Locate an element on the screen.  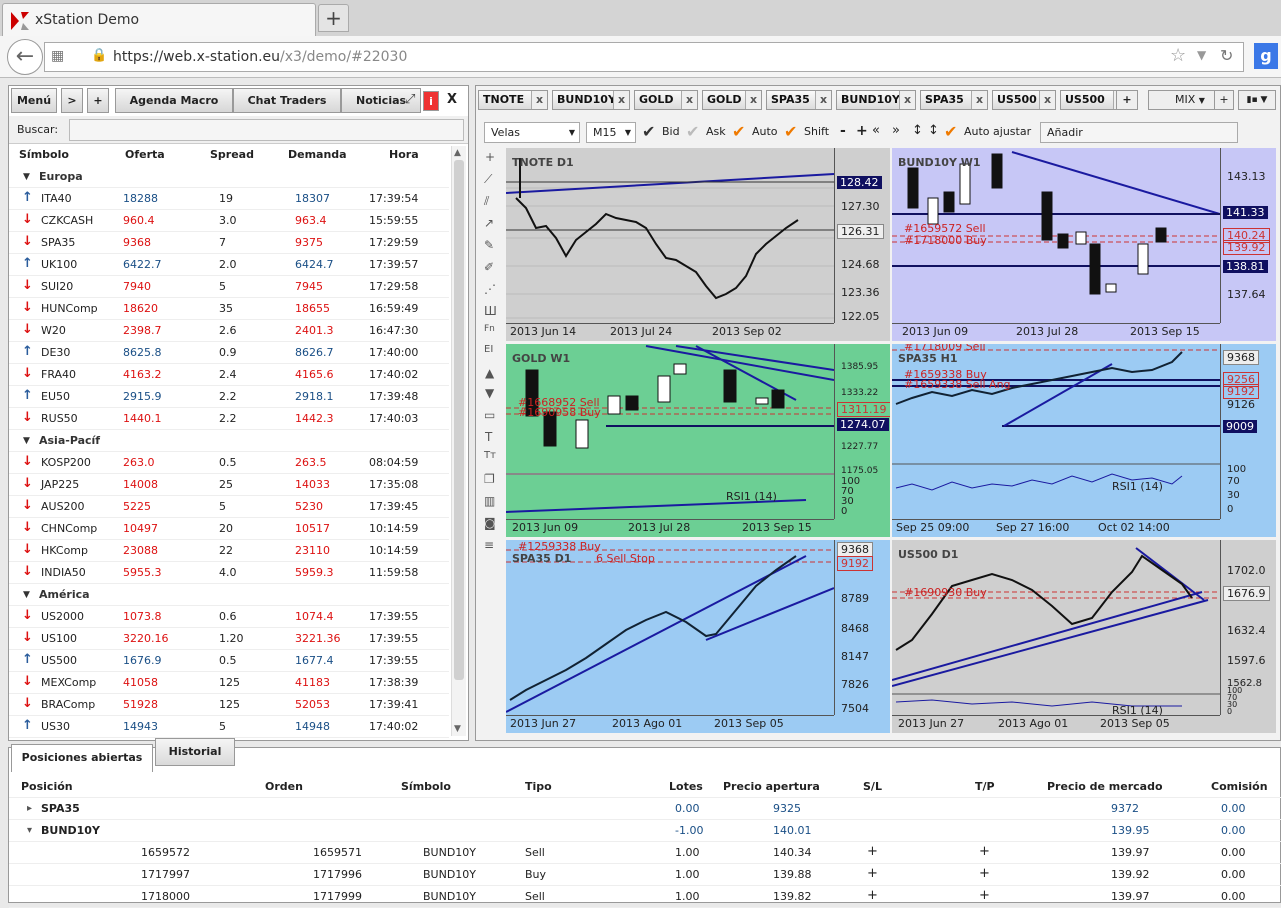
market-row: ↓ CZKCASH 960.4 3.0 963.4 15:59:55 is located at coordinates (229, 221).